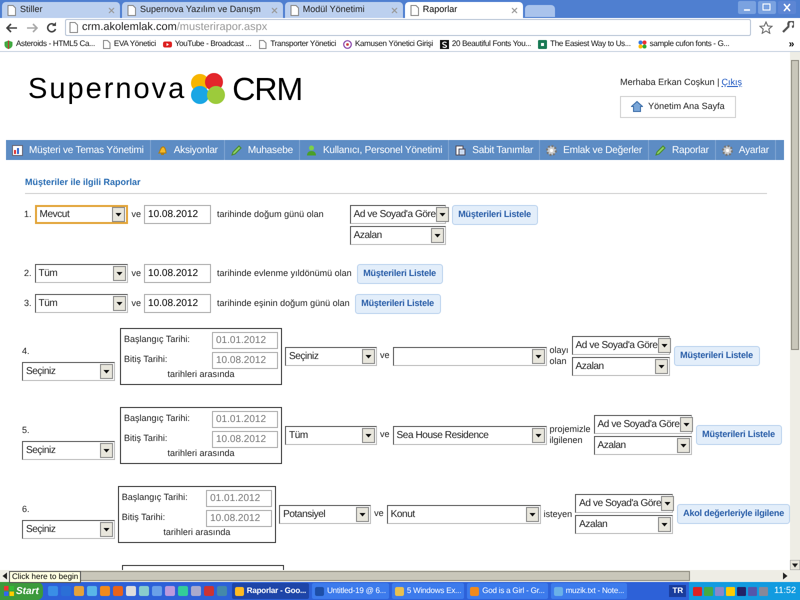 The width and height of the screenshot is (800, 600). Describe the element at coordinates (570, 435) in the screenshot. I see `label-text: projemizle ilgilenen` at that location.